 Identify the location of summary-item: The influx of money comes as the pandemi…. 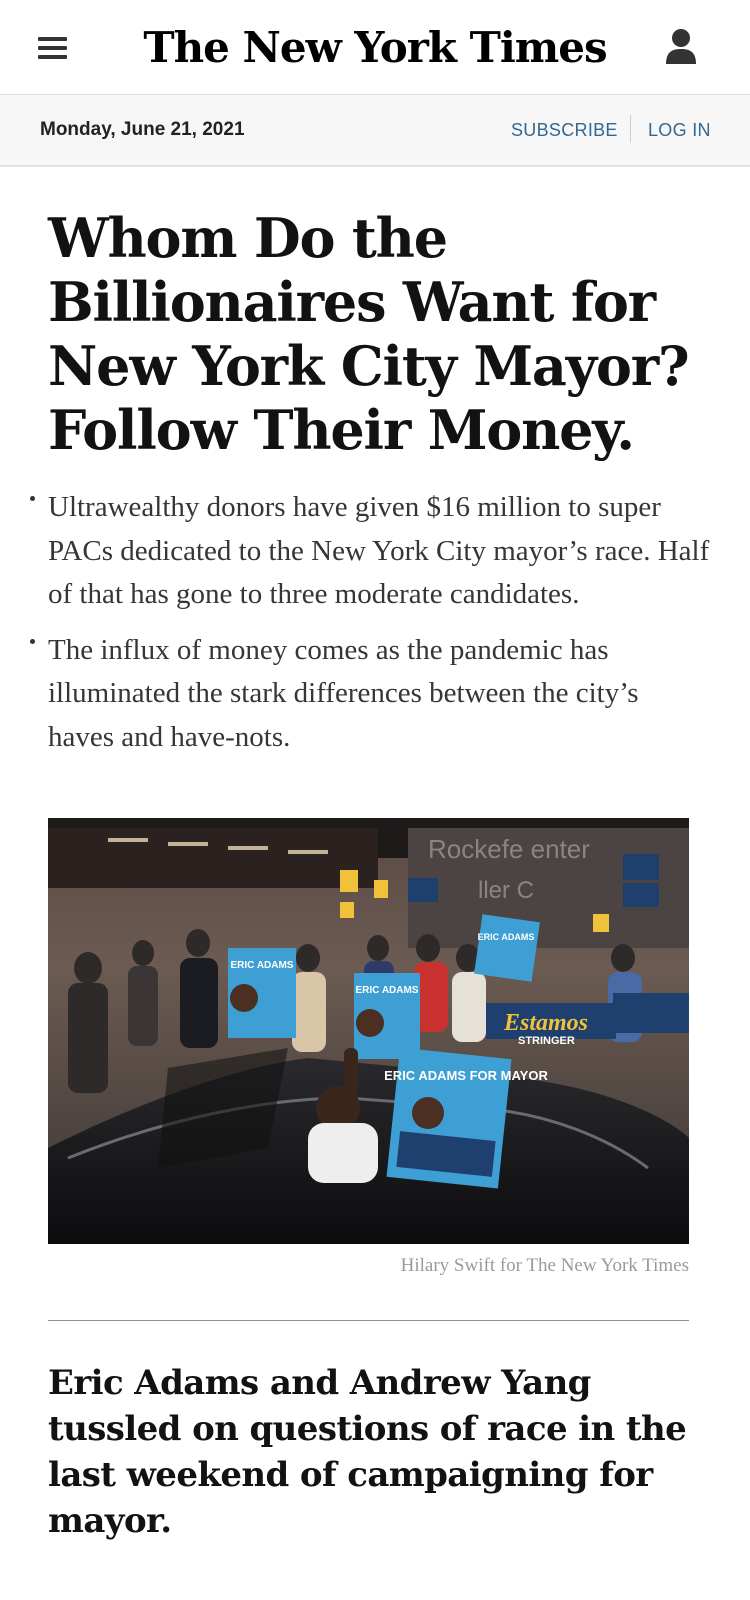
(370, 694).